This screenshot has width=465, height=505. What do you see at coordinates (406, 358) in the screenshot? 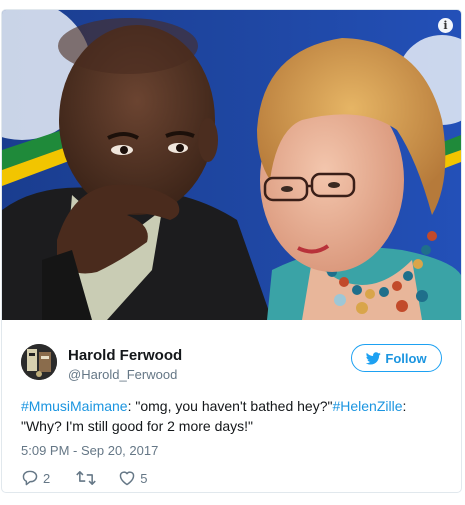
I see `follow-label: Follow` at bounding box center [406, 358].